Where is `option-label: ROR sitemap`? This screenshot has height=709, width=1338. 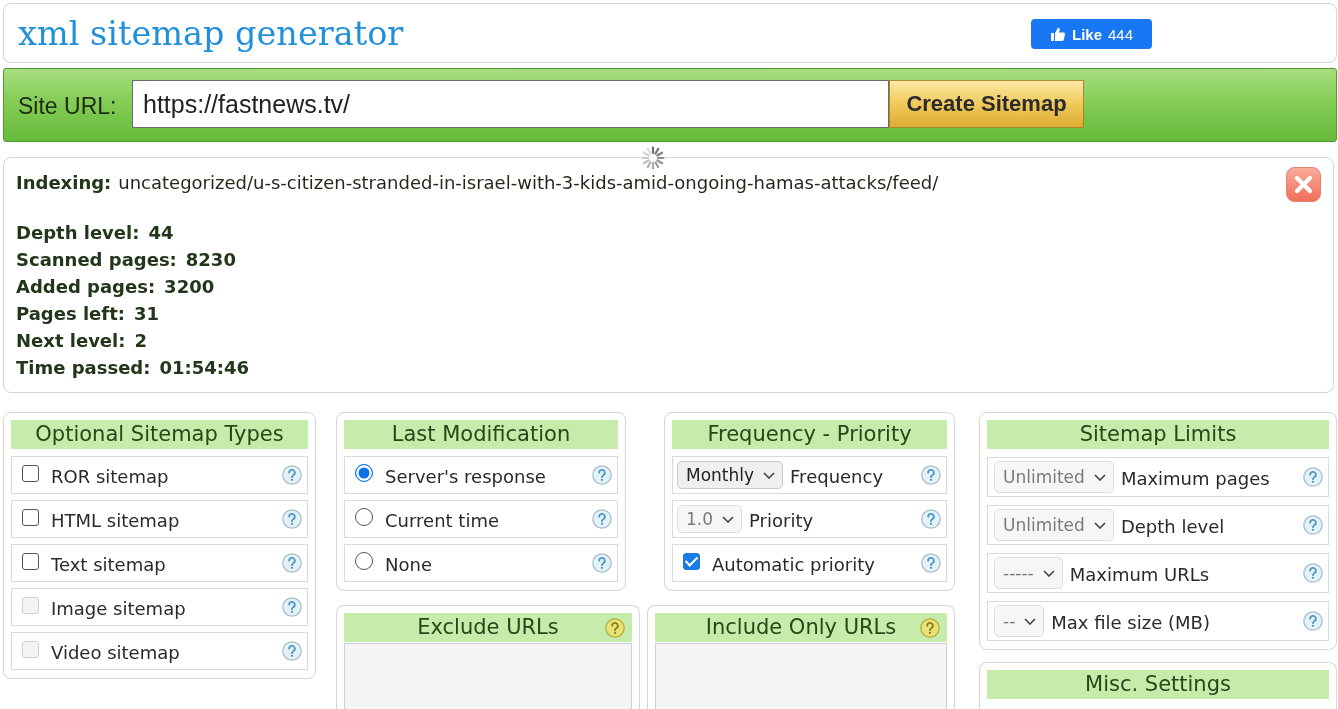 option-label: ROR sitemap is located at coordinates (110, 476).